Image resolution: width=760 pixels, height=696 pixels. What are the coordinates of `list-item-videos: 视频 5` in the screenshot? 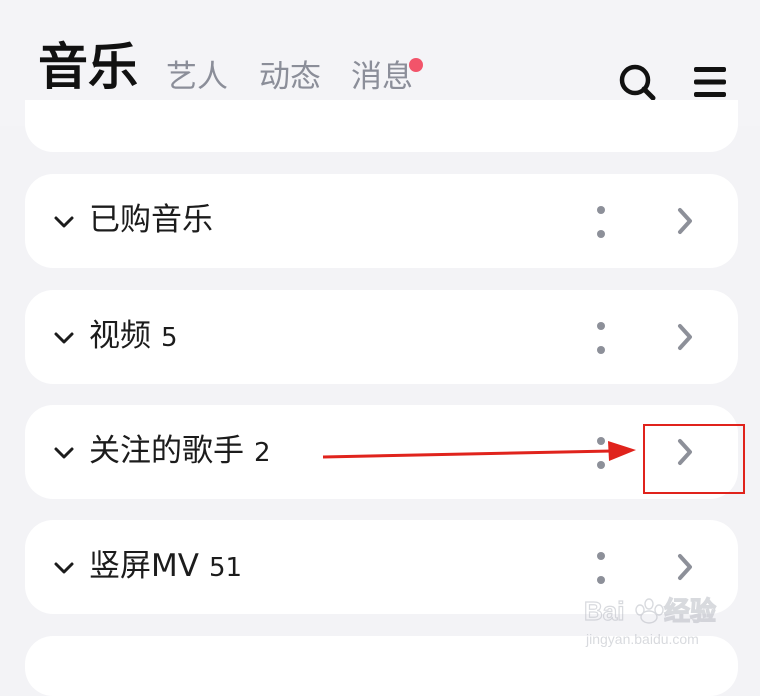 It's located at (381, 337).